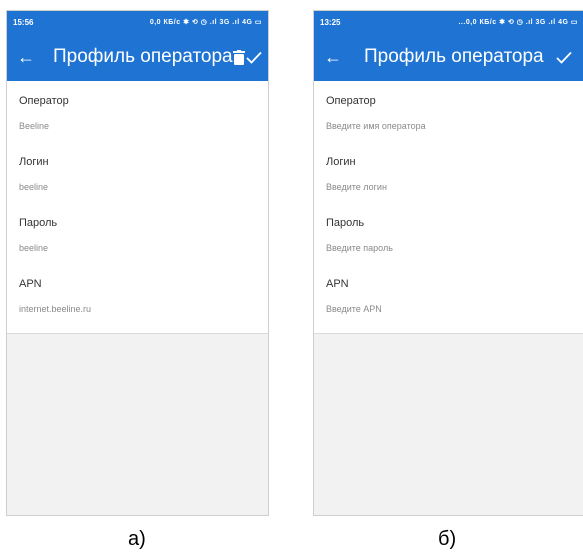 This screenshot has height=554, width=583. Describe the element at coordinates (518, 22) in the screenshot. I see `status-icons: ...0,0 КБ/с ✱ ⟲ ◷ .ıl 3G .ıl 4G ▭` at that location.